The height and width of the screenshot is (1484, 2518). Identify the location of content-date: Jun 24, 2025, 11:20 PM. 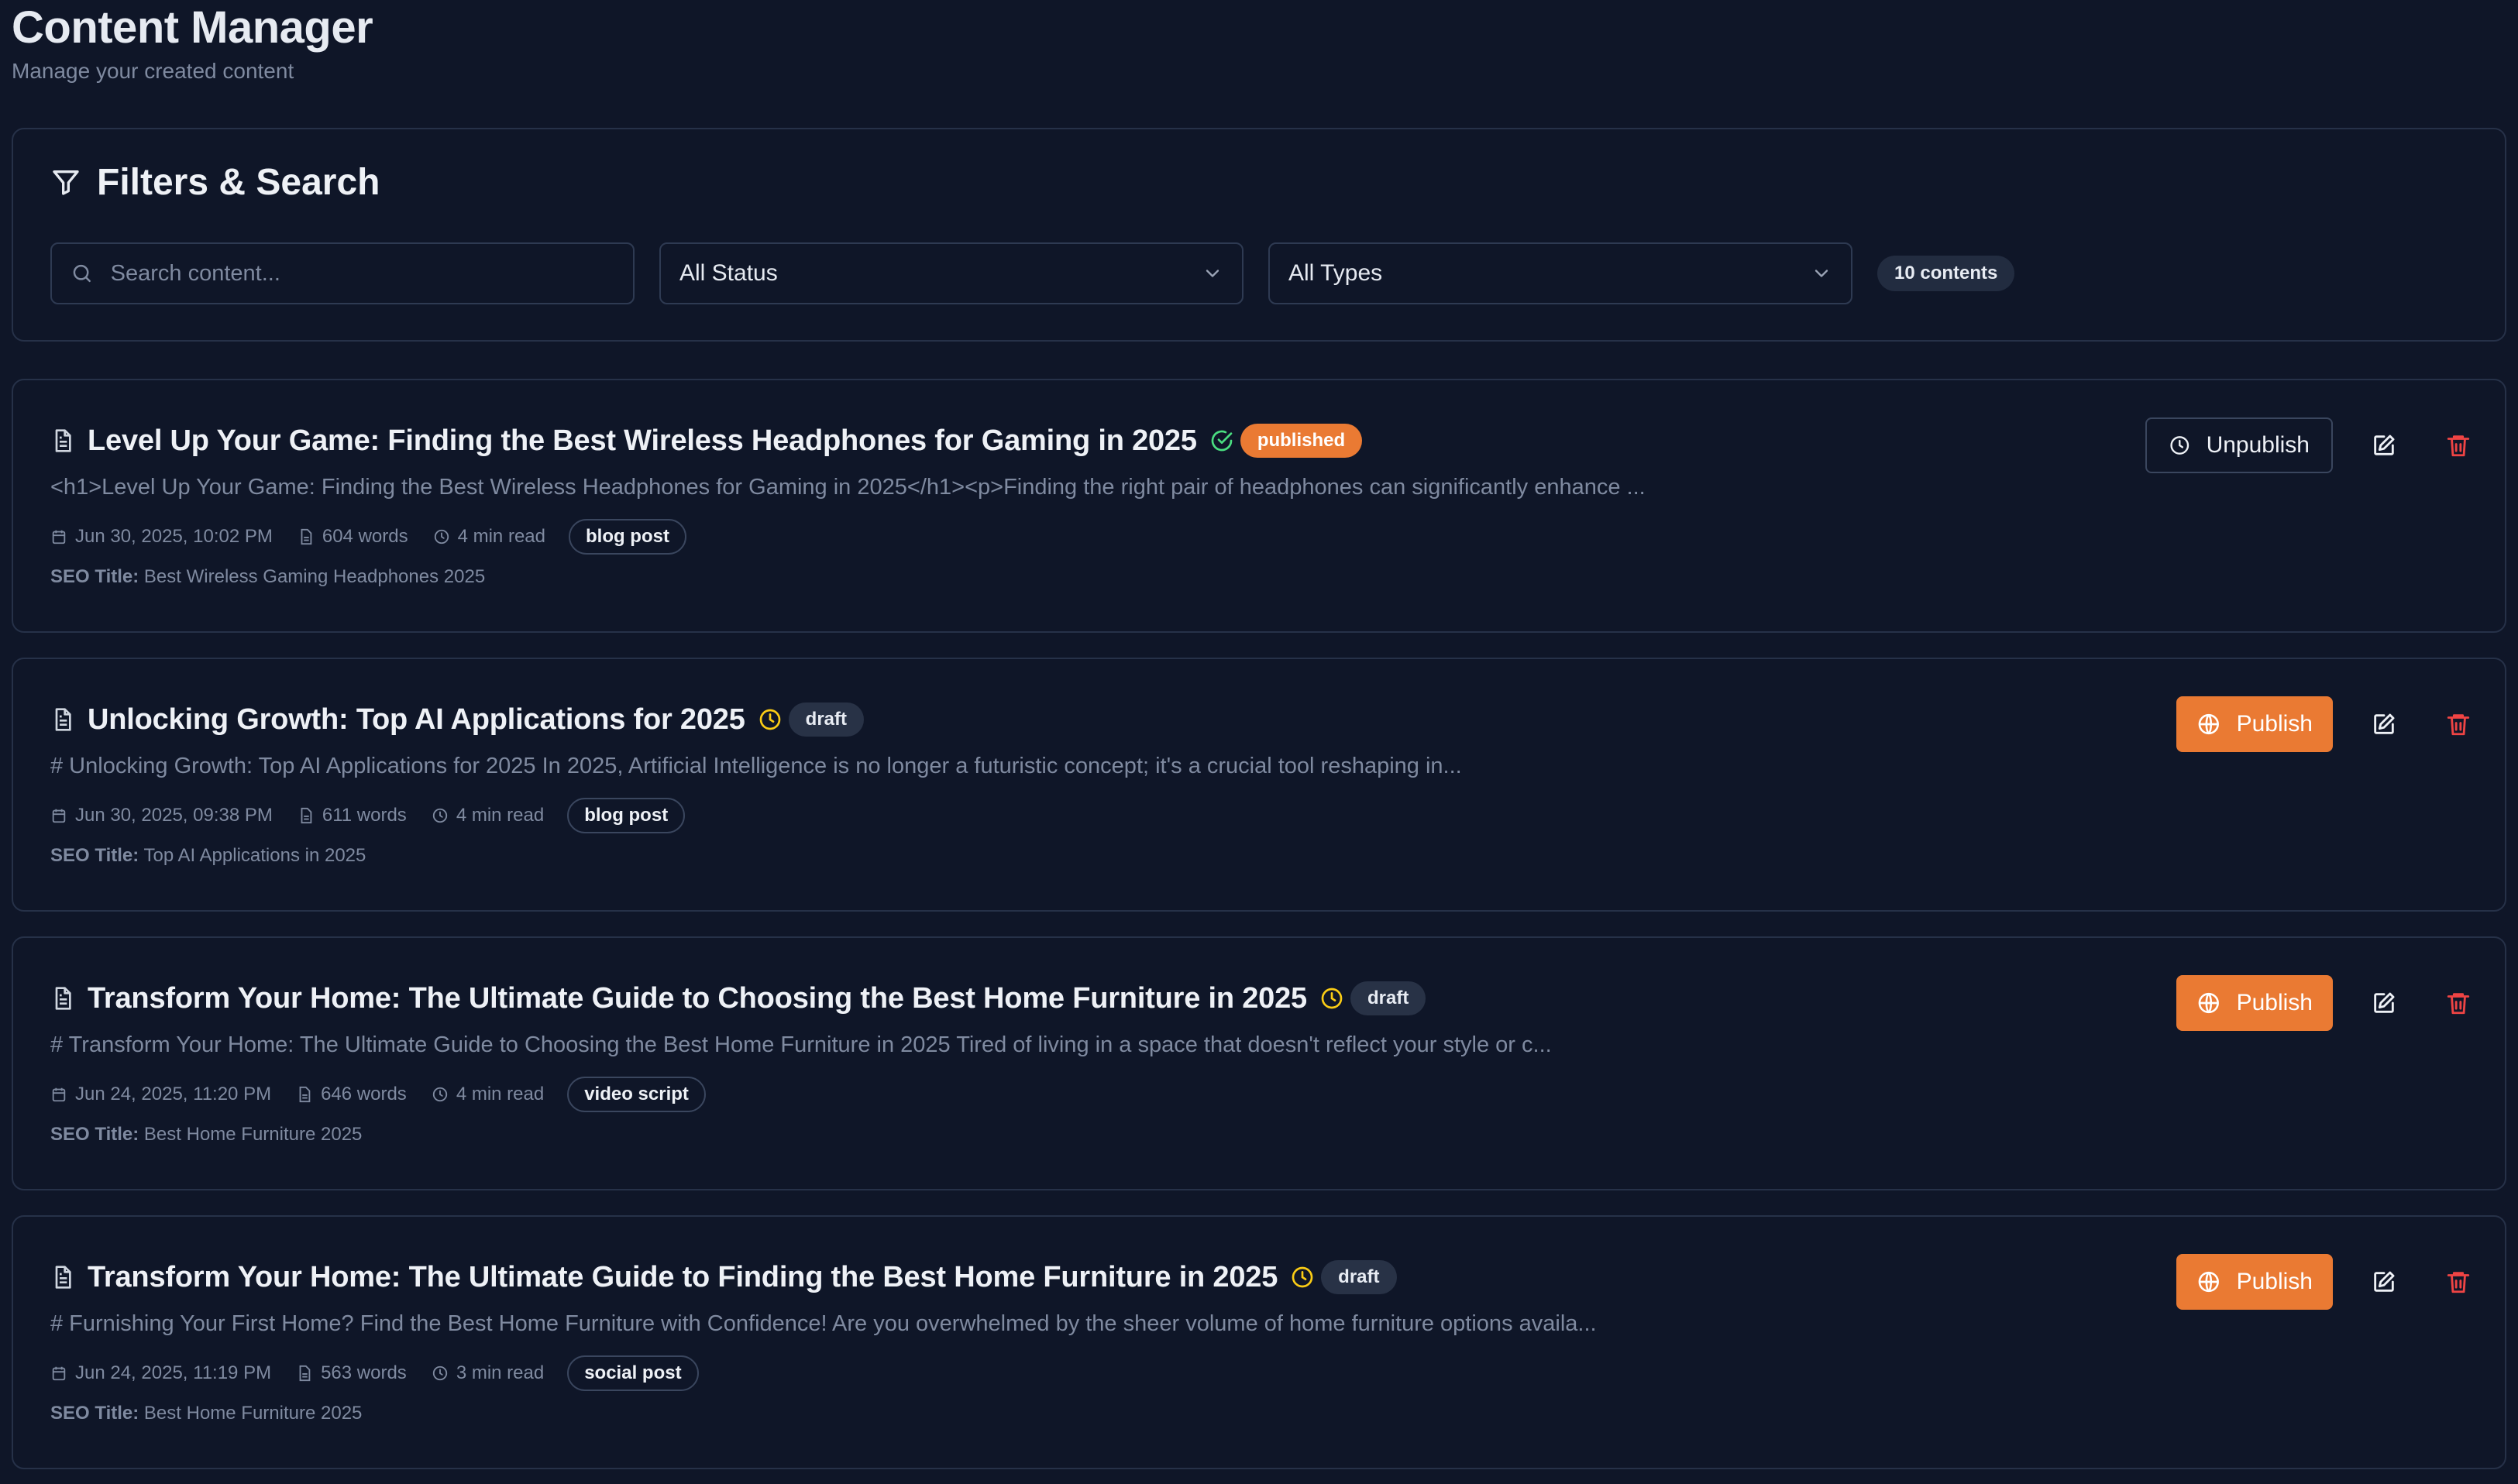
(173, 1094).